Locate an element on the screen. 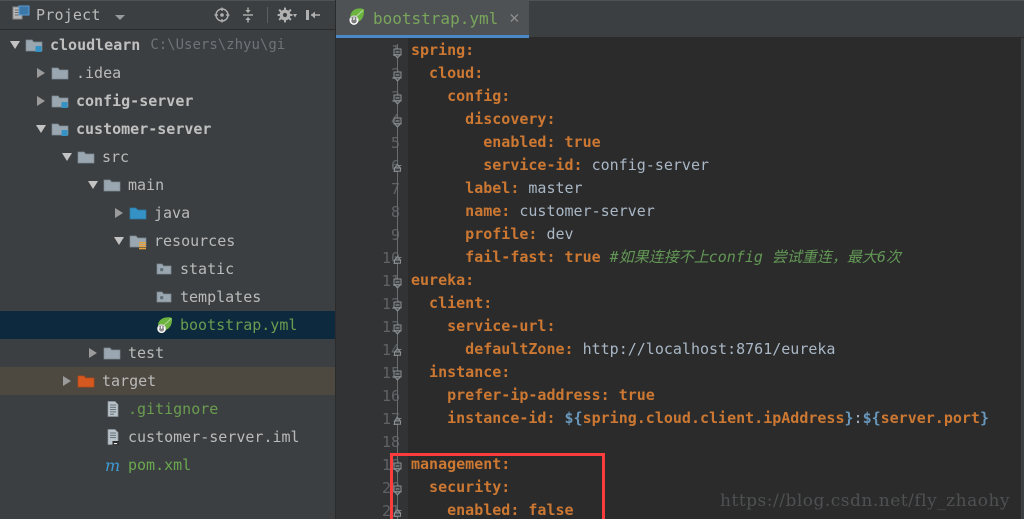 Image resolution: width=1024 pixels, height=519 pixels. code-token: ${ is located at coordinates (871, 418).